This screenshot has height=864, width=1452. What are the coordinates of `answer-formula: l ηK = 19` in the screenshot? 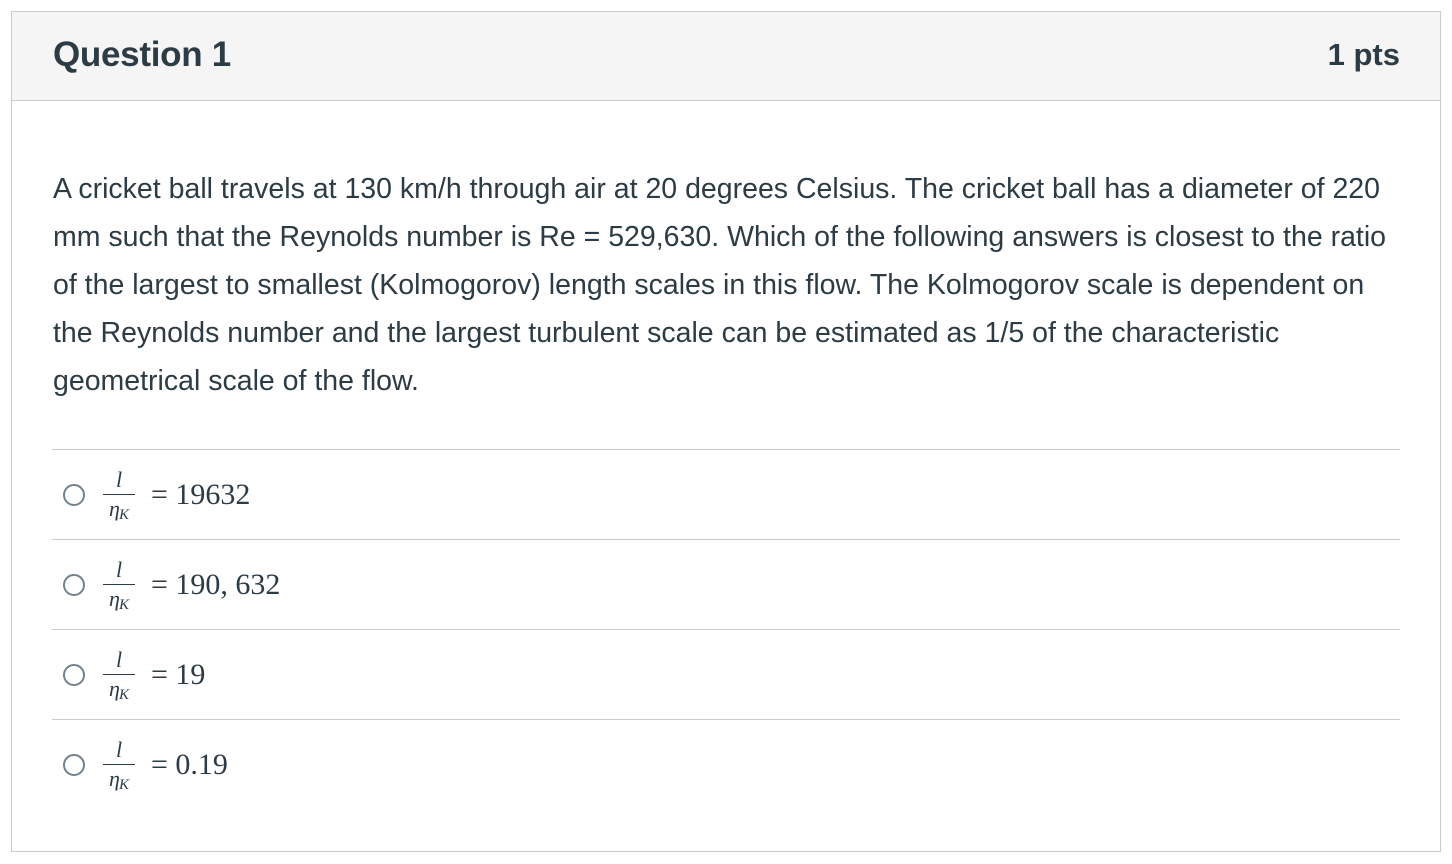 It's located at (154, 675).